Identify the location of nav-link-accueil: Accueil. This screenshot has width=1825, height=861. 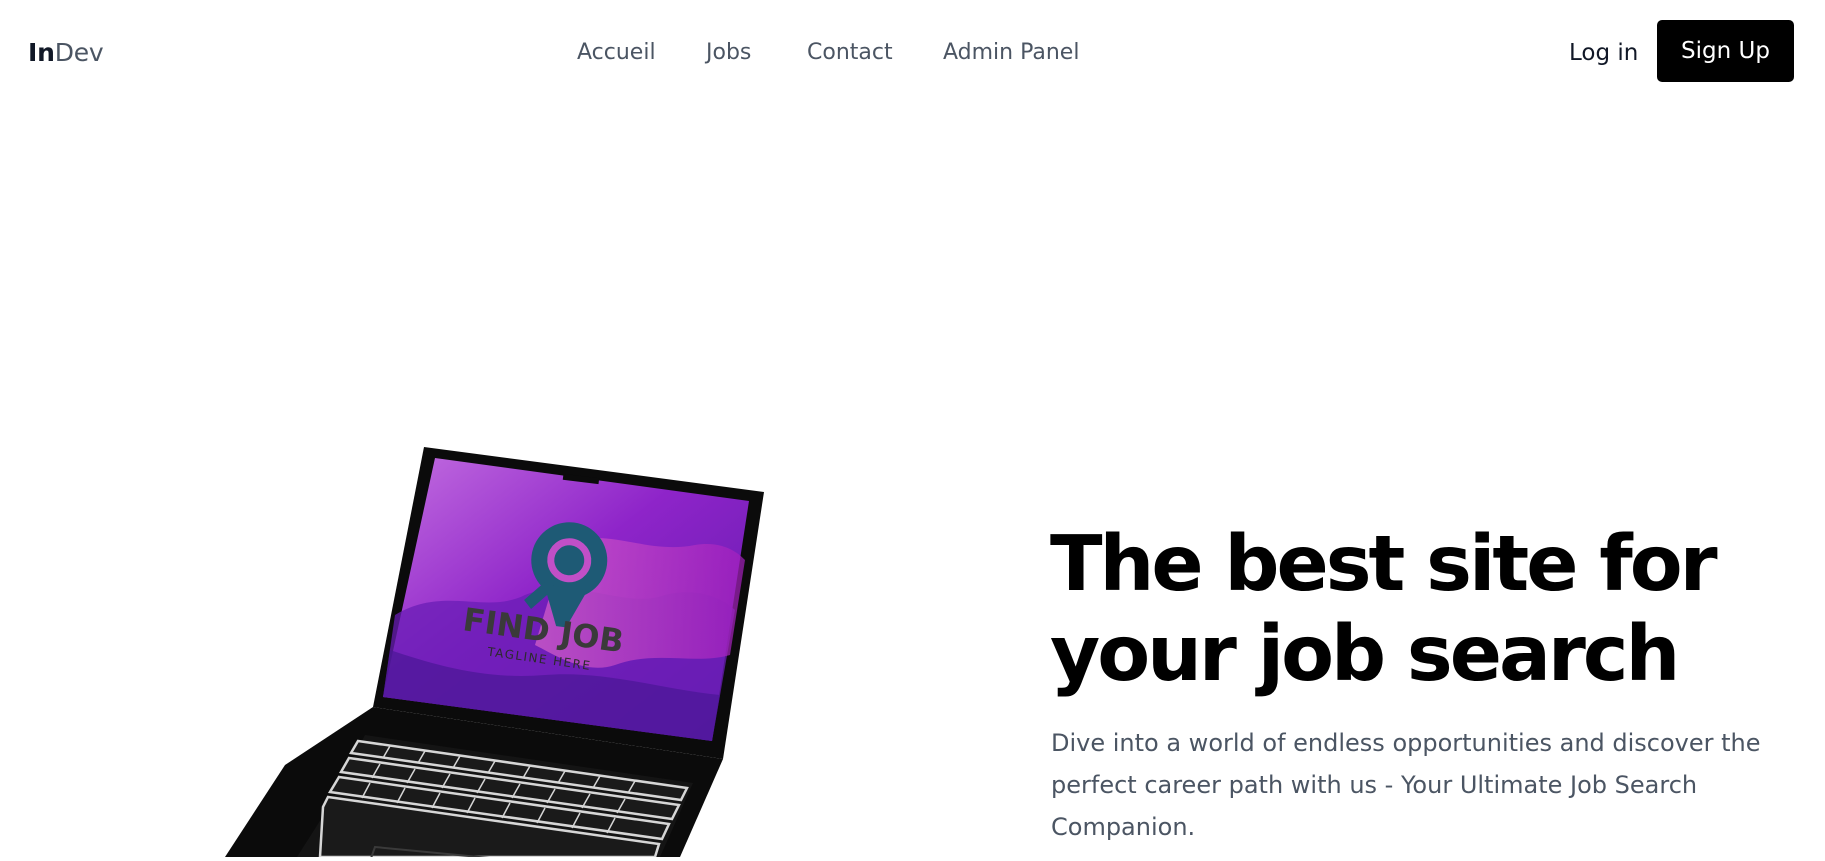
(616, 53).